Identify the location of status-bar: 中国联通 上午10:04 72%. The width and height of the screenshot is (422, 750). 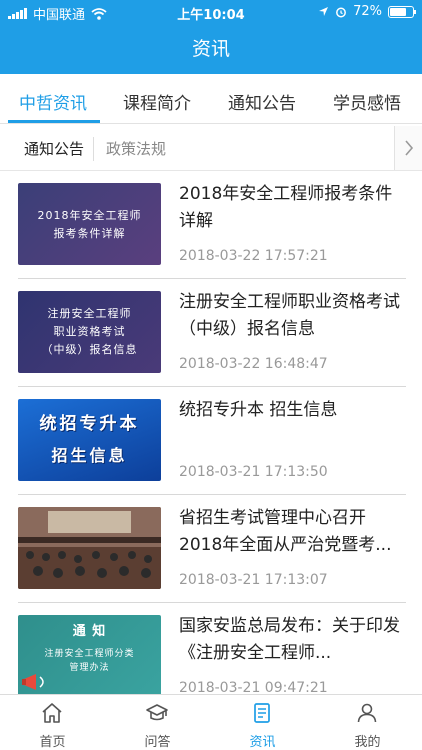
(211, 12).